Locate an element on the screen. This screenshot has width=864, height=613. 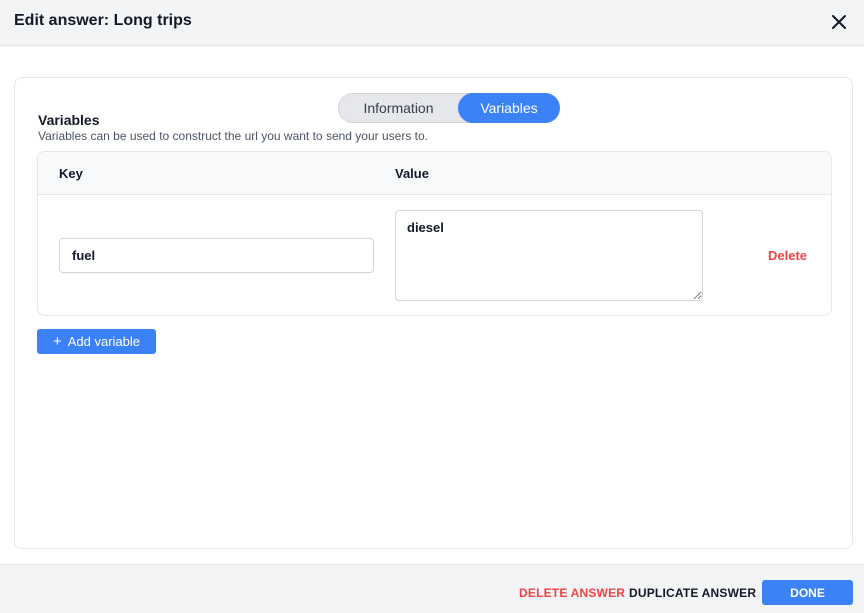
column-header-key: Key is located at coordinates (71, 173).